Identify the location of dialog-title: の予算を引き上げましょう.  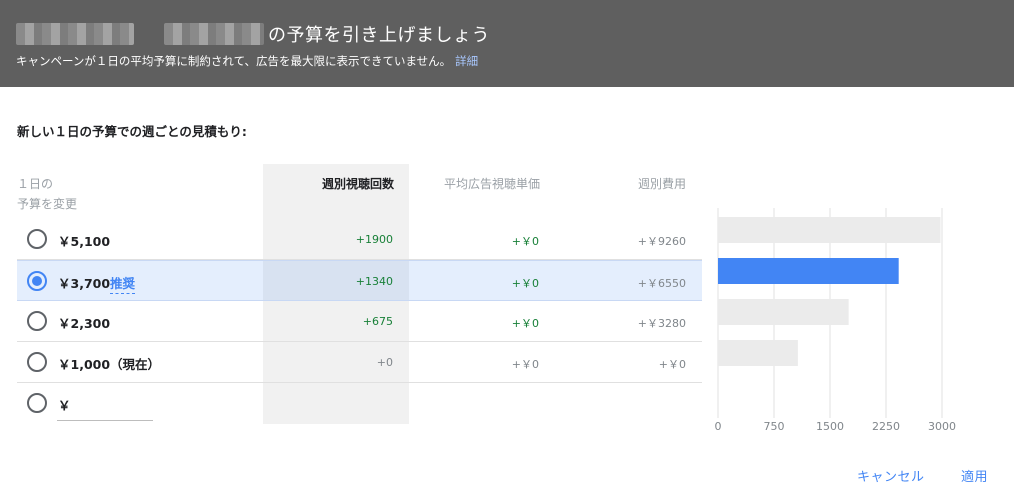
(379, 35).